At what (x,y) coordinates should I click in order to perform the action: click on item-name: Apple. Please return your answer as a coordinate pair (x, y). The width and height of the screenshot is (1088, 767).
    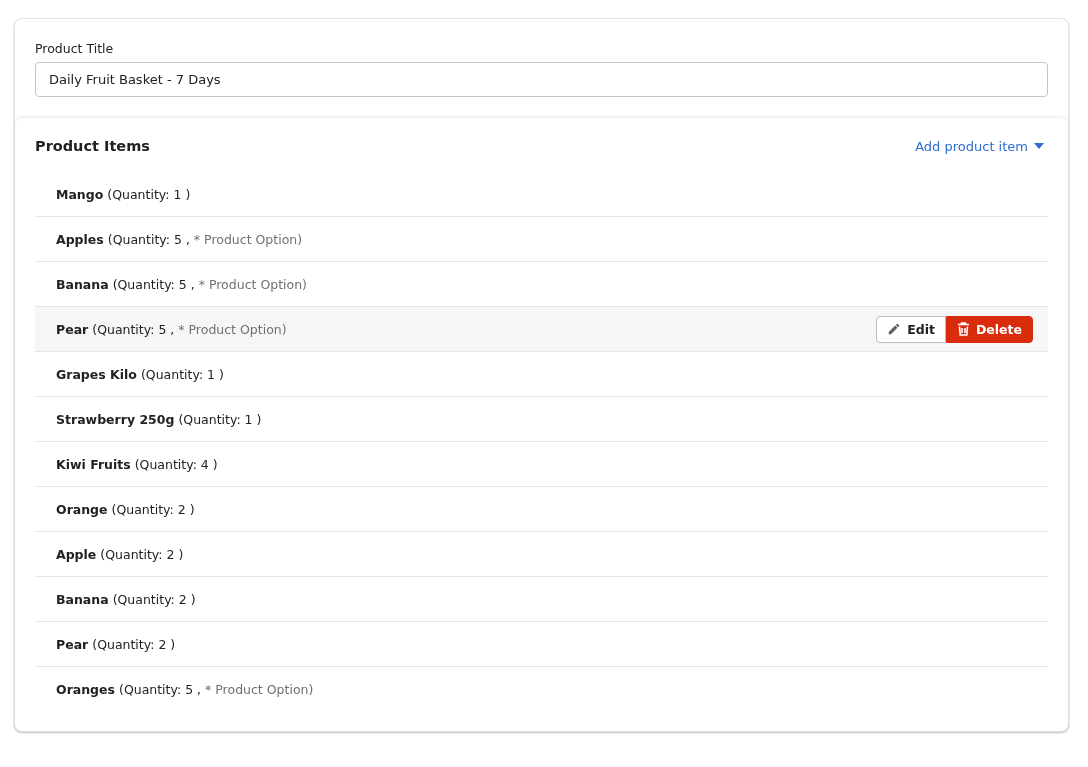
    Looking at the image, I should click on (76, 554).